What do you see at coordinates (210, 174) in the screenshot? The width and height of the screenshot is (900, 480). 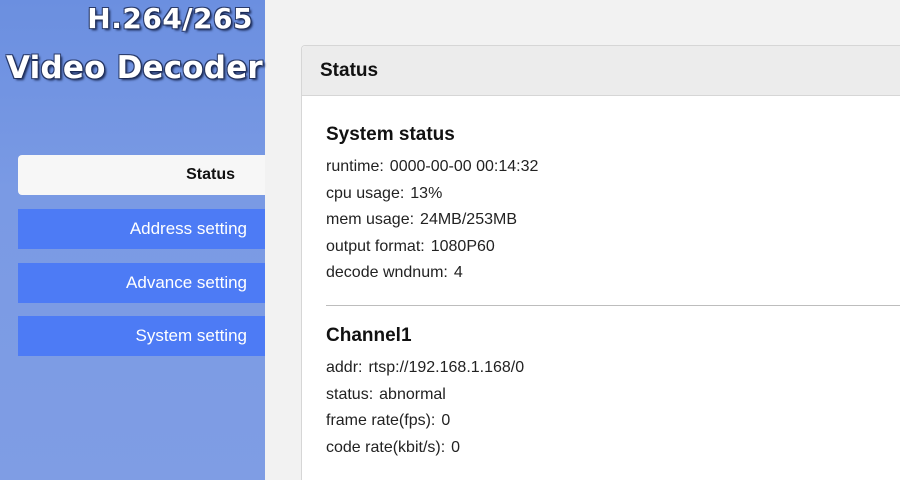 I see `nav-status-label: Status` at bounding box center [210, 174].